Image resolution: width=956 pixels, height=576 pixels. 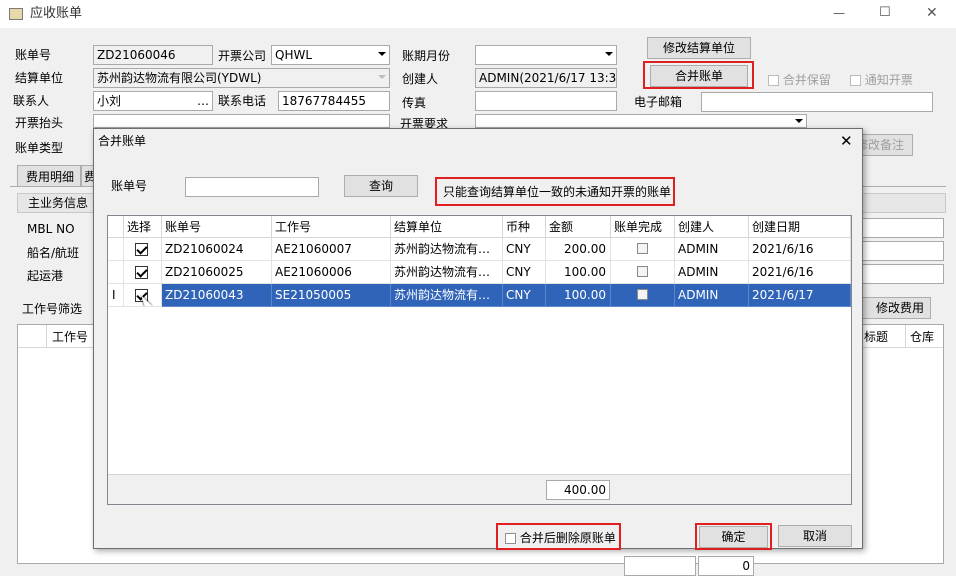 What do you see at coordinates (839, 13) in the screenshot?
I see `minimize-icon: —` at bounding box center [839, 13].